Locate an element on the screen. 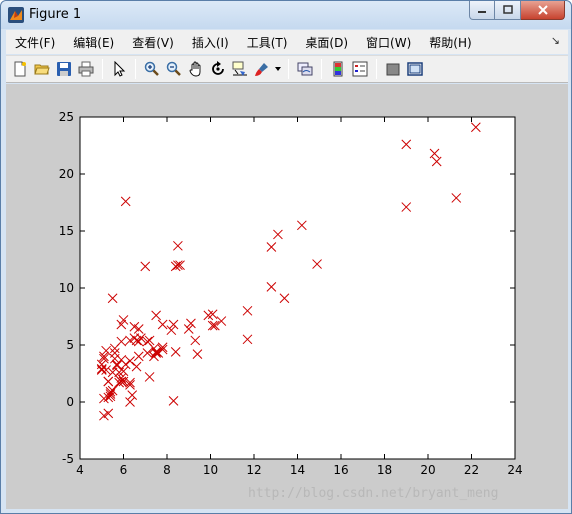  pan-icon is located at coordinates (195, 69).